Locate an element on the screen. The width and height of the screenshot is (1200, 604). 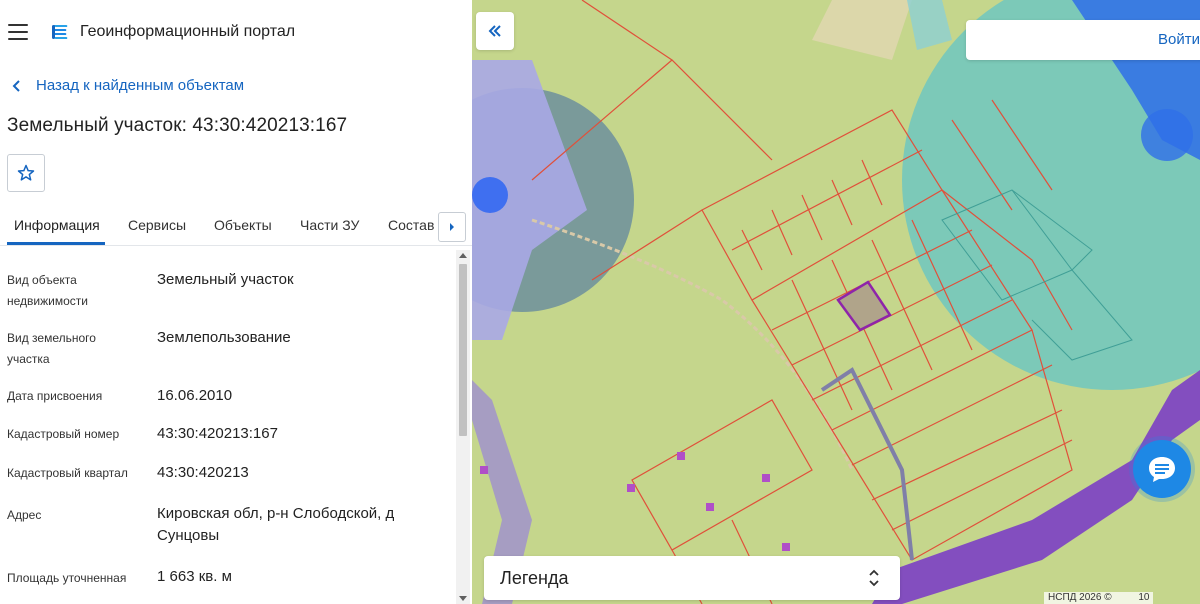
property-value: Кировская обл, р-н Слободской, д Сунцовы is located at coordinates (276, 524).